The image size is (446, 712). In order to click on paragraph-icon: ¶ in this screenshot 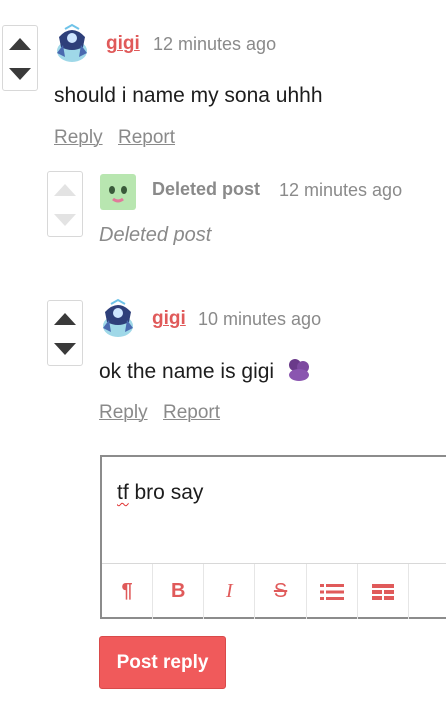, I will do `click(128, 591)`.